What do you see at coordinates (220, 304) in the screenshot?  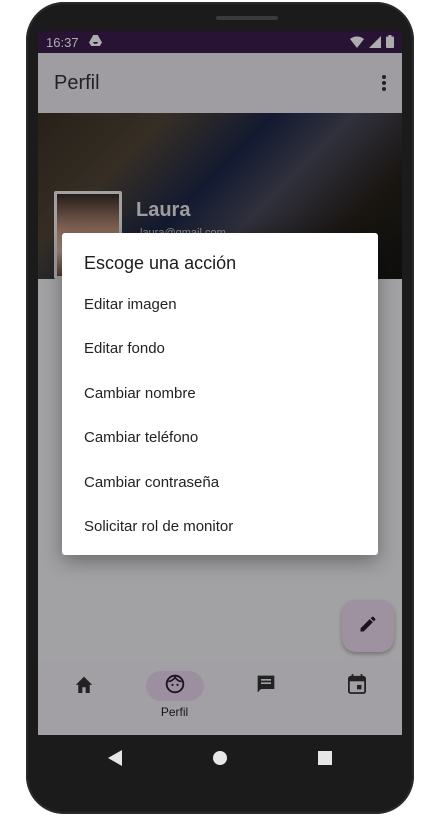 I see `option-editar-imagen: Editar imagen` at bounding box center [220, 304].